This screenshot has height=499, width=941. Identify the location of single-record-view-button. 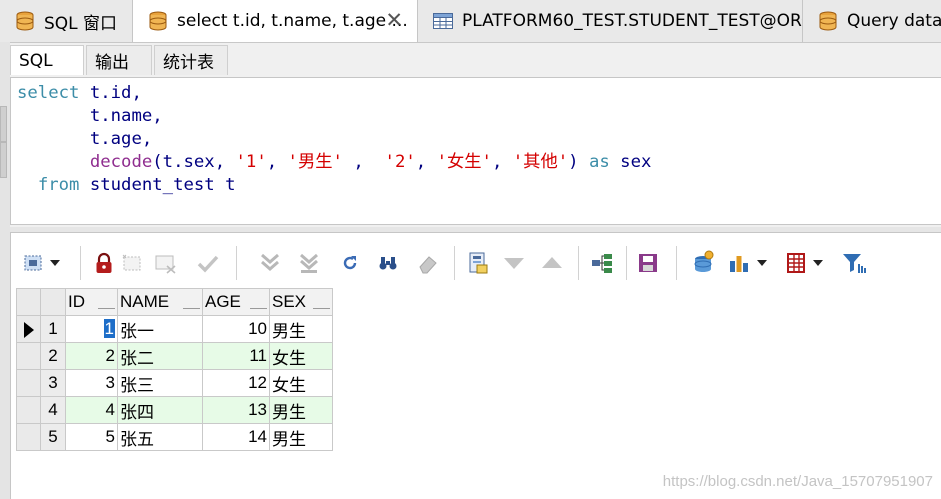
(478, 263).